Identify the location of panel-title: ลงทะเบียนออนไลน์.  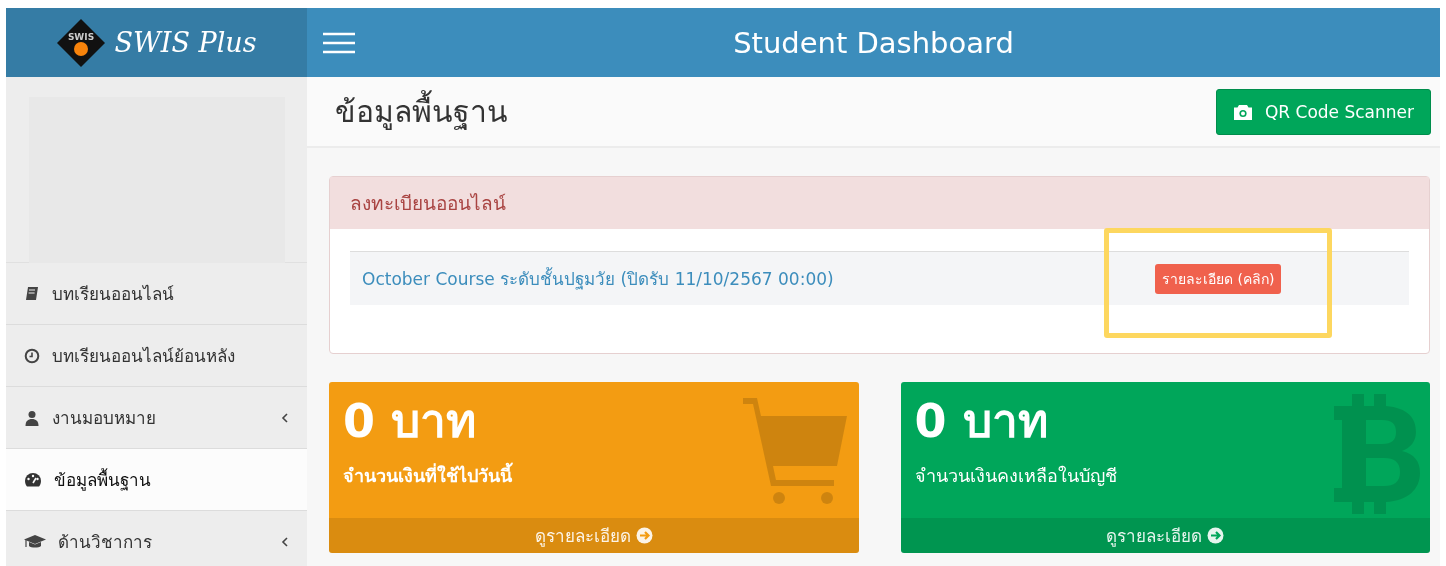
(428, 203).